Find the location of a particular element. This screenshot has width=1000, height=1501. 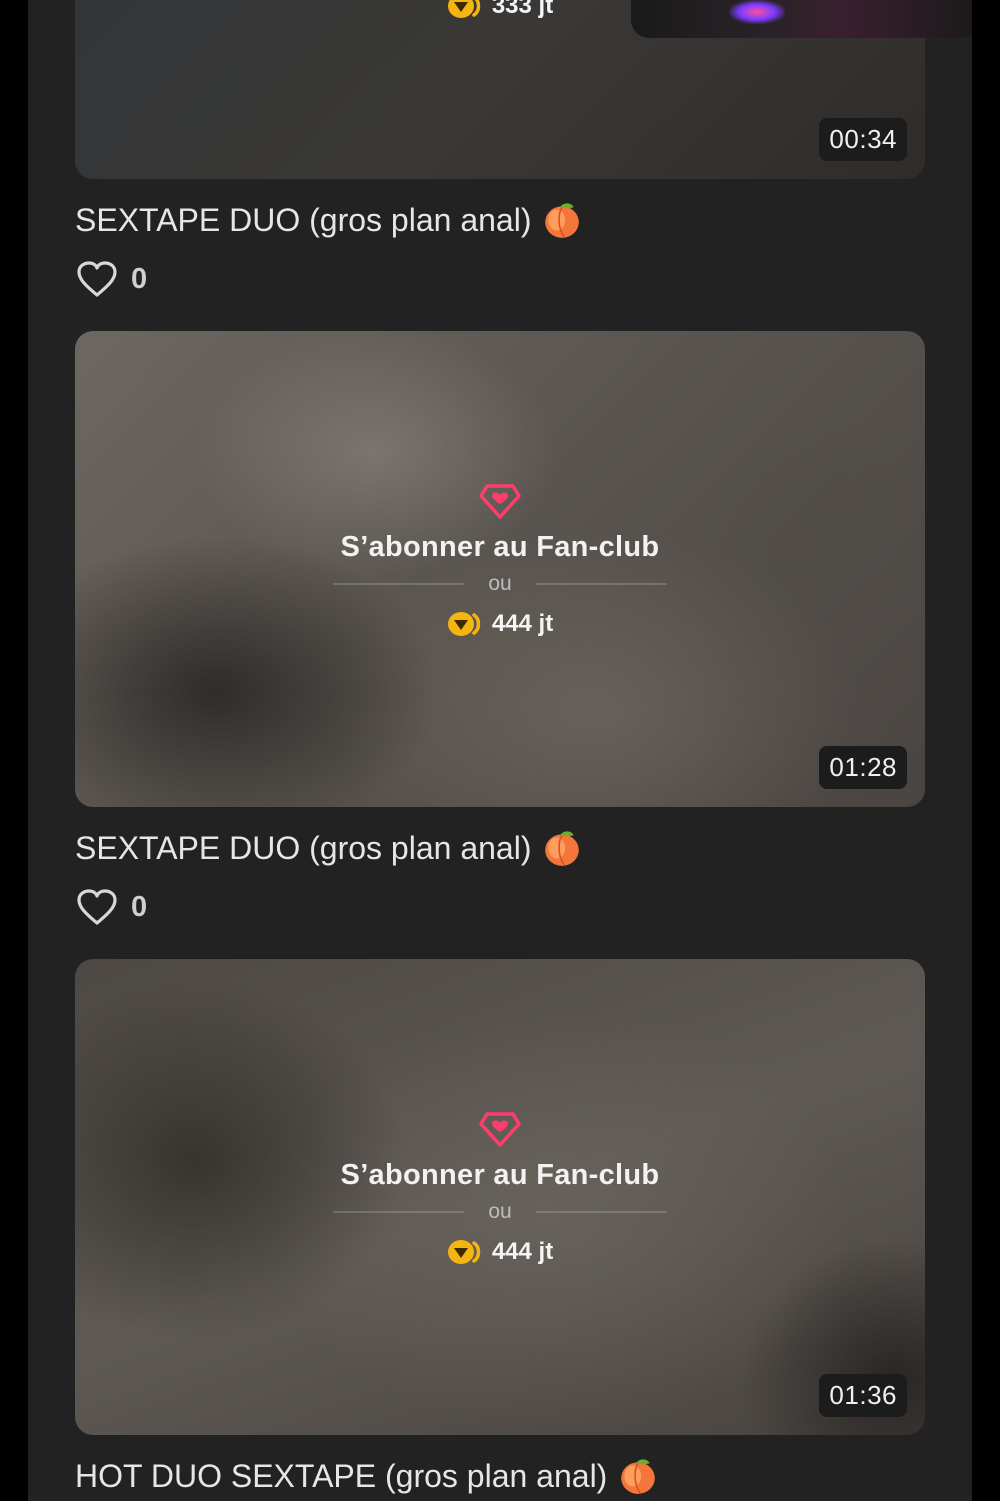

preview-highlight is located at coordinates (757, 12).